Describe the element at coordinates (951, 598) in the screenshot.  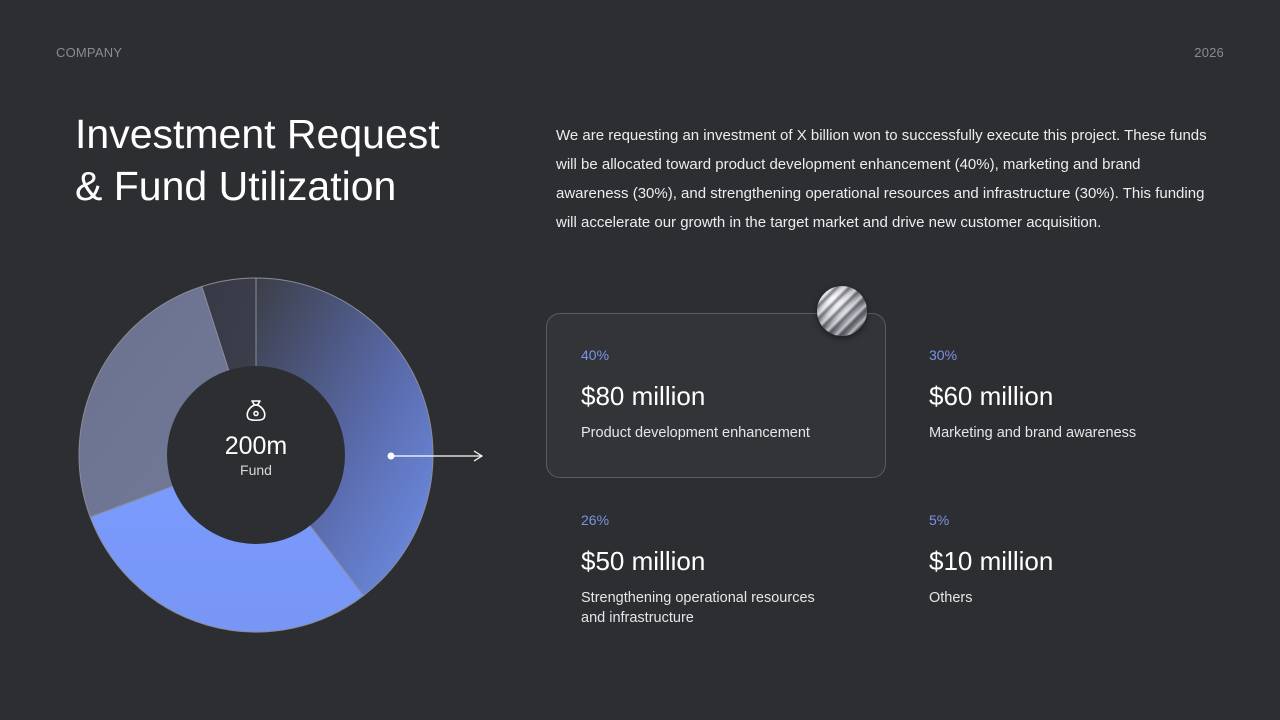
I see `allocation-description: Others` at that location.